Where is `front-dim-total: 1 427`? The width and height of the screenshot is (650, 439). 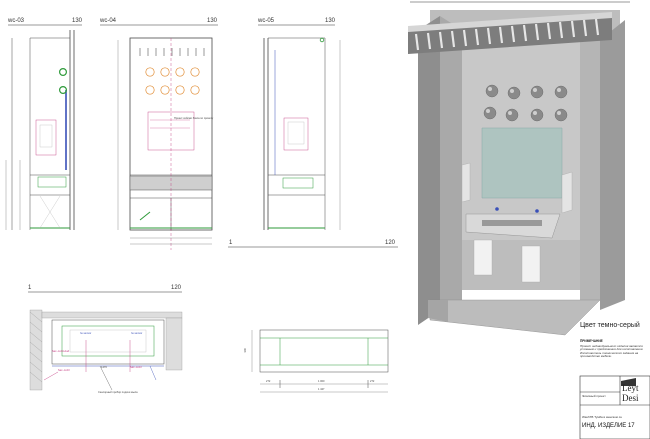
front-dim-total: 1 427 is located at coordinates (321, 389).